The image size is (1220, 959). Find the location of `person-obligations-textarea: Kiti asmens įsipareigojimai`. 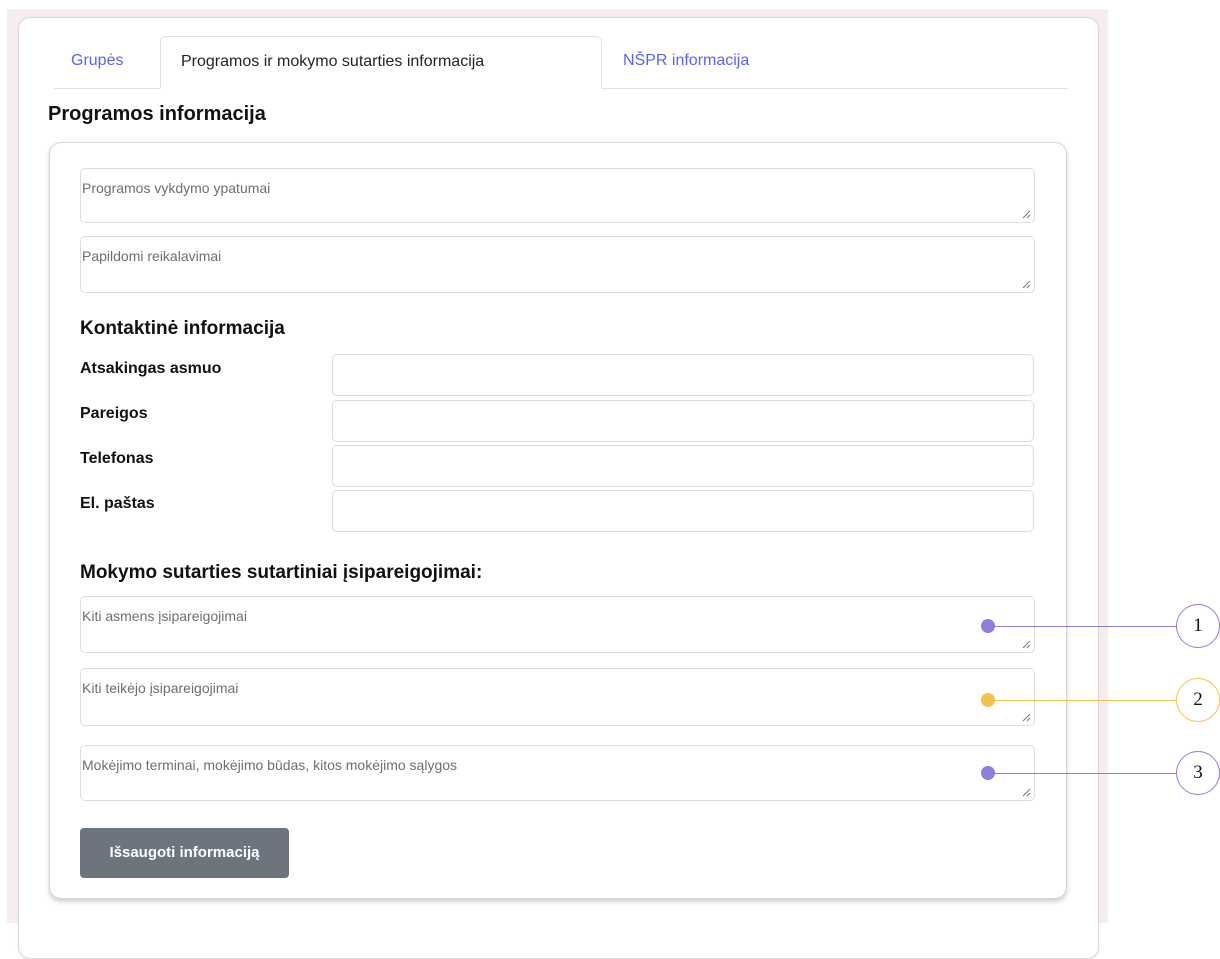

person-obligations-textarea: Kiti asmens įsipareigojimai is located at coordinates (557, 624).